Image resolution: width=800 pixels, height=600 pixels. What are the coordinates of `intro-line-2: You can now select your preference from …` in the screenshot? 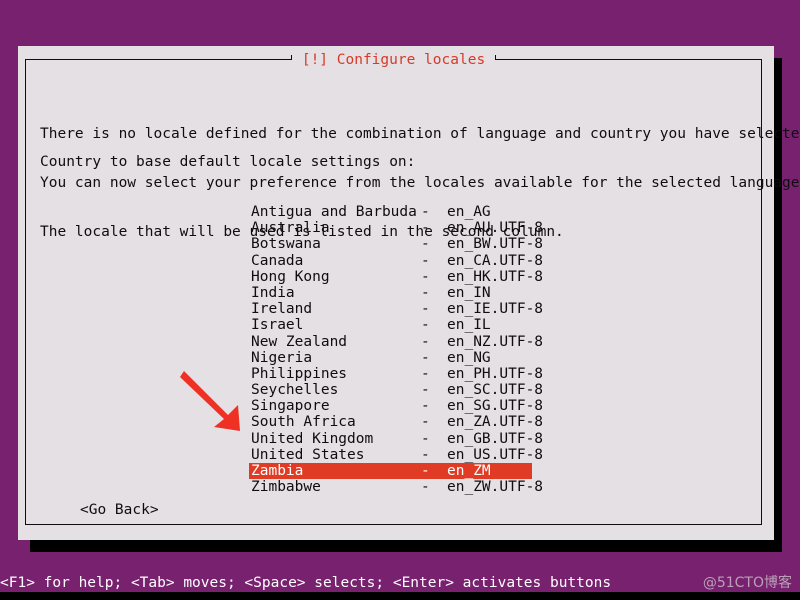 It's located at (420, 183).